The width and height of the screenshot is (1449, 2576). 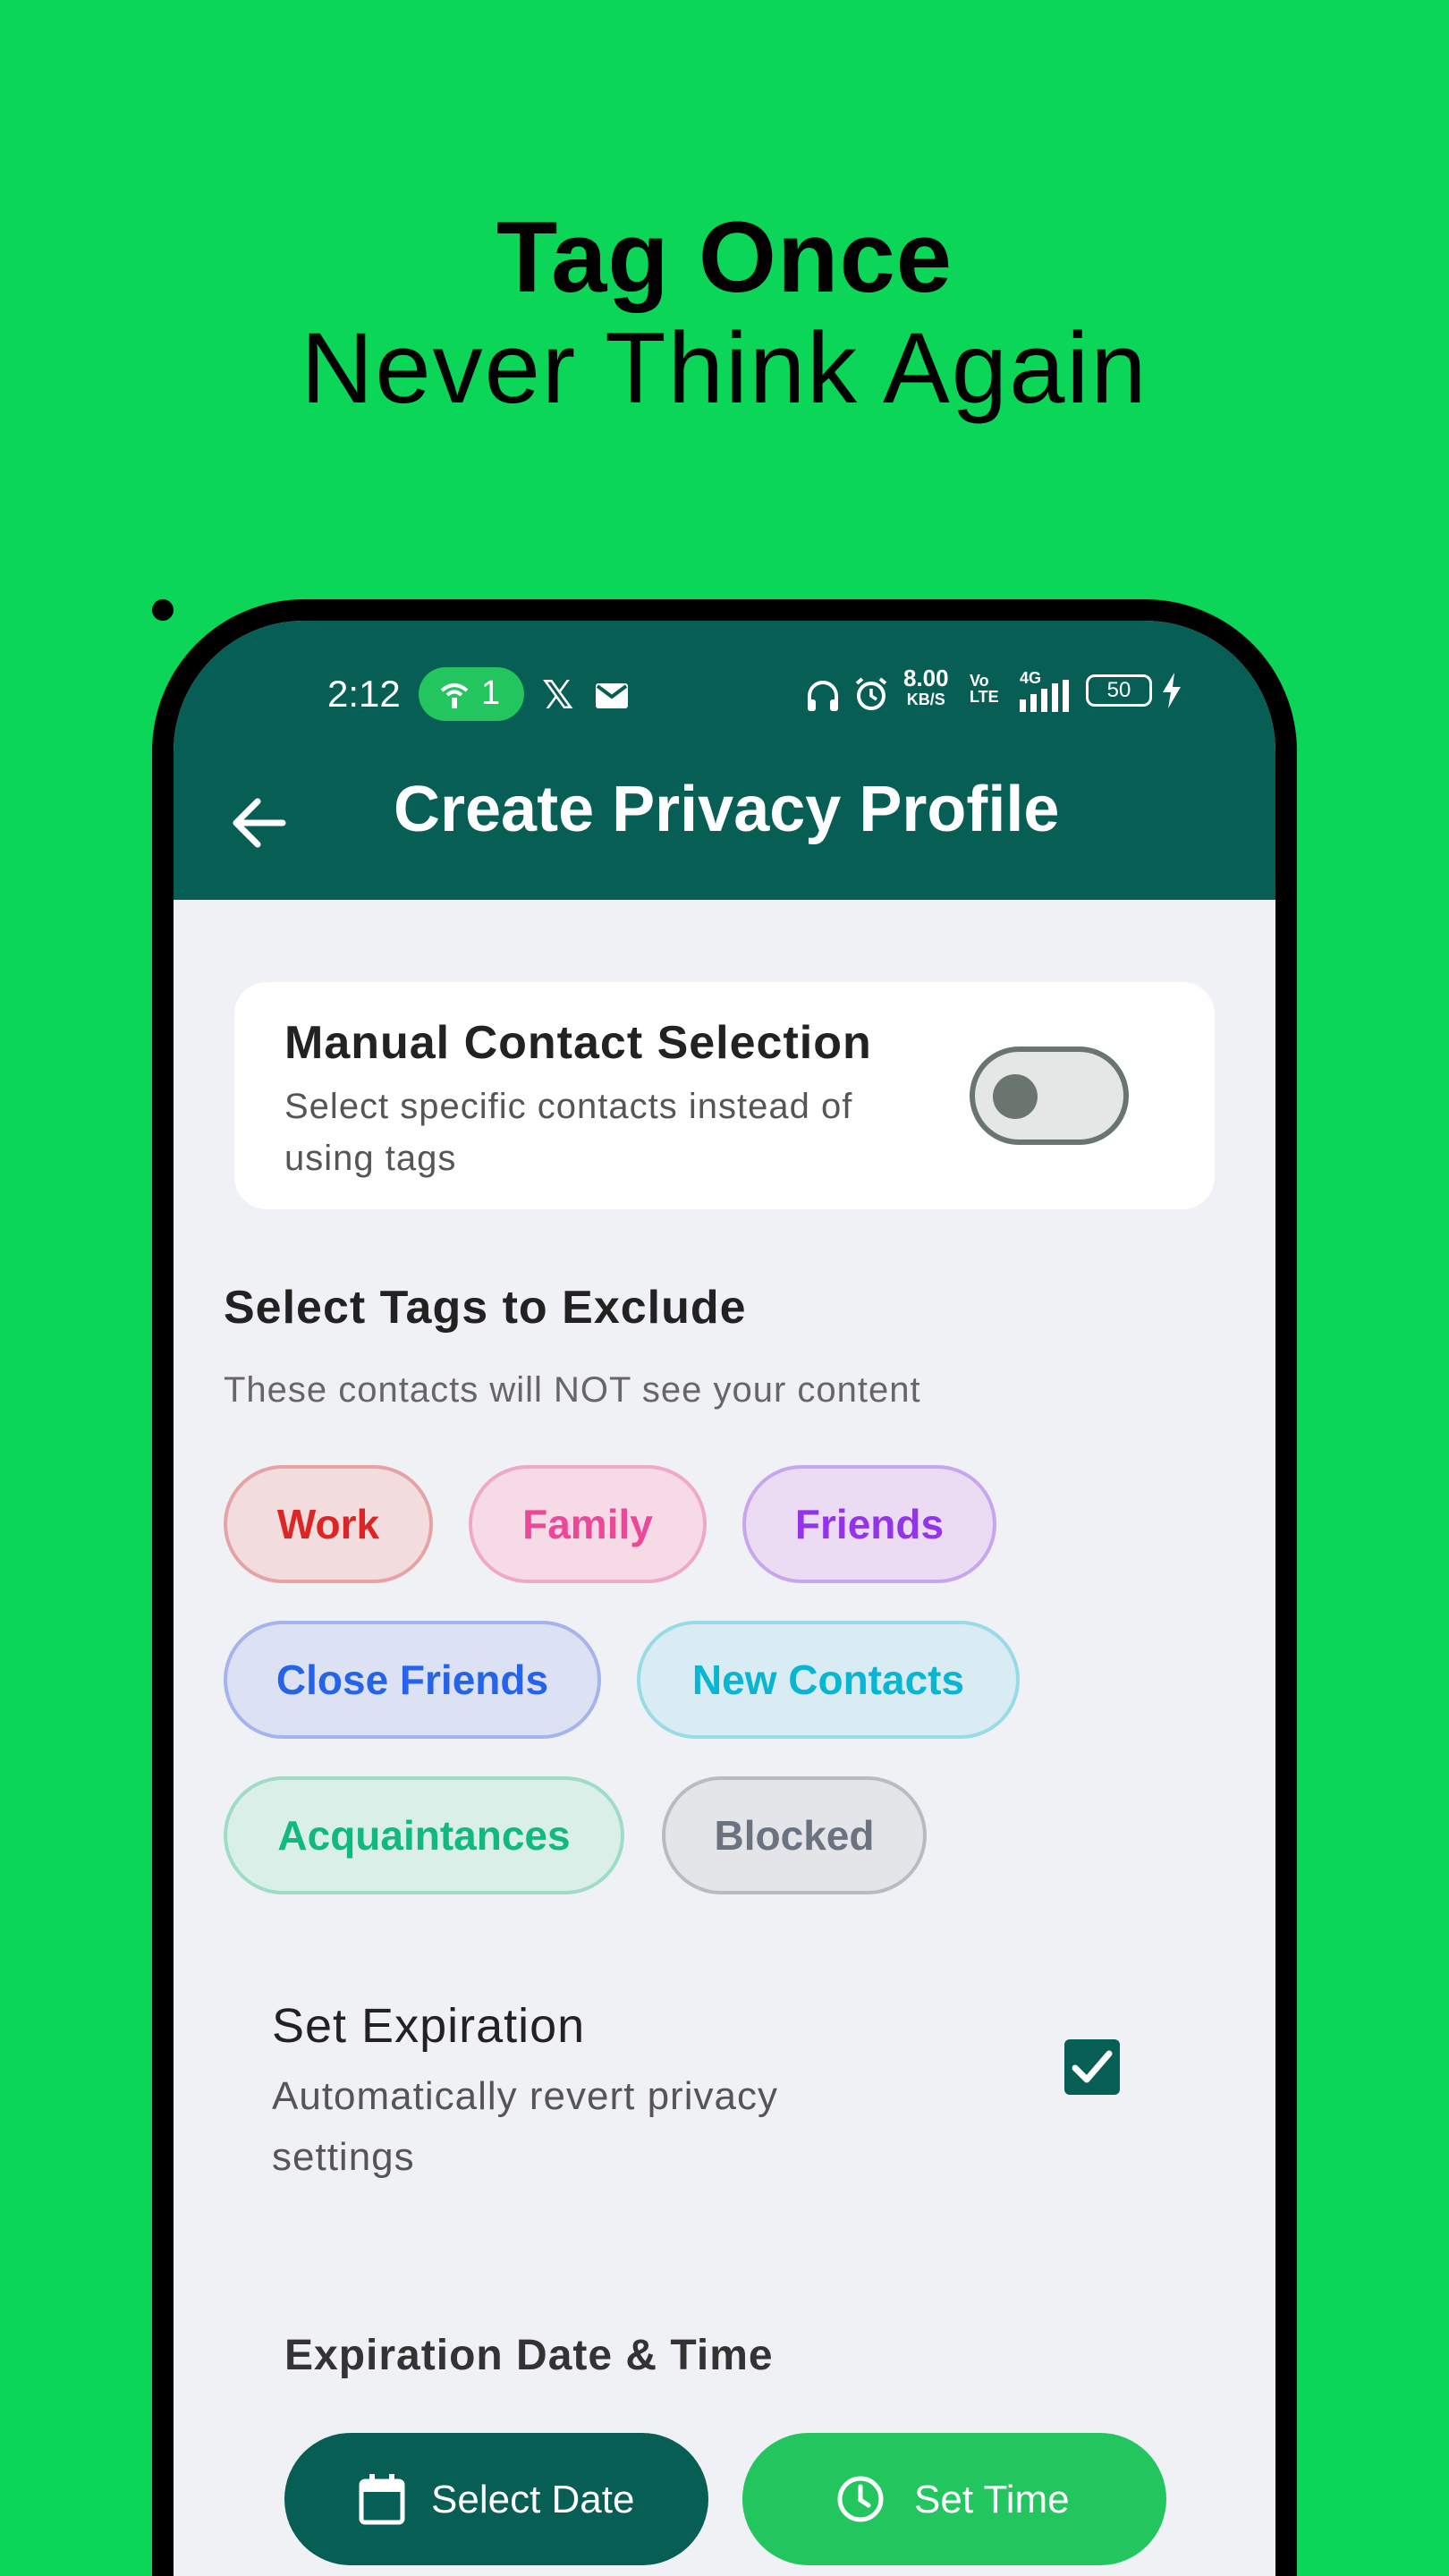 I want to click on hotspot-icon, so click(x=454, y=695).